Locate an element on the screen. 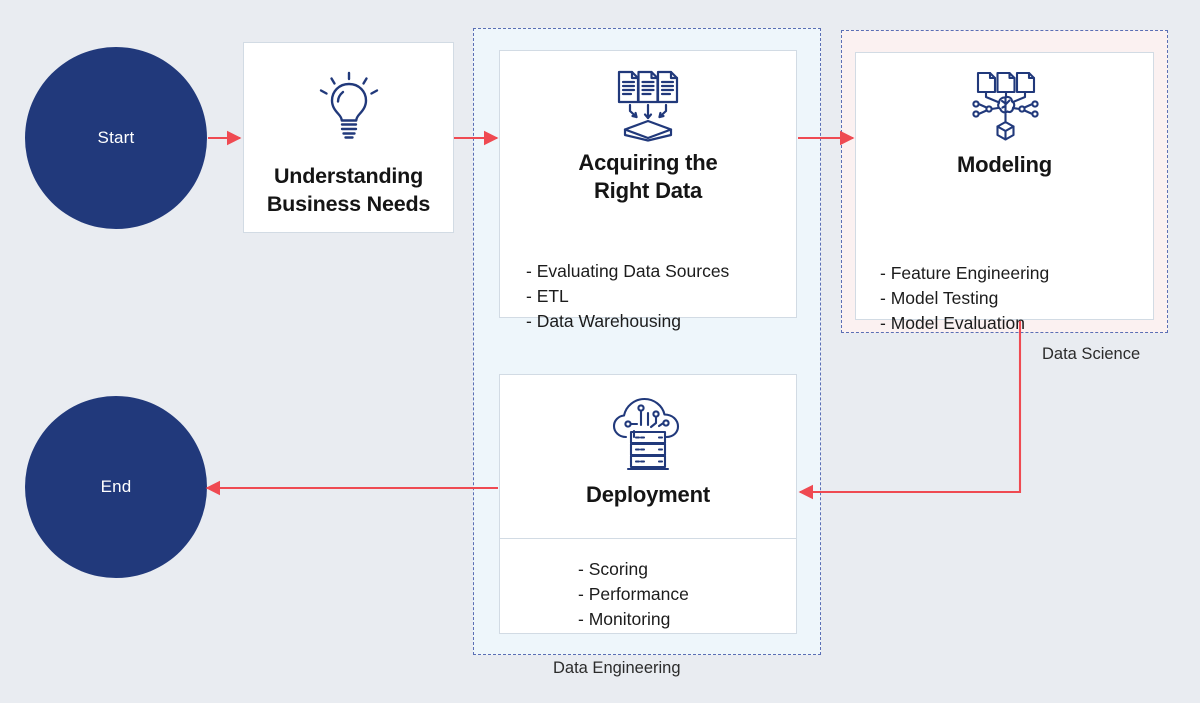  card-header: Acquiring the Right Data is located at coordinates (648, 149).